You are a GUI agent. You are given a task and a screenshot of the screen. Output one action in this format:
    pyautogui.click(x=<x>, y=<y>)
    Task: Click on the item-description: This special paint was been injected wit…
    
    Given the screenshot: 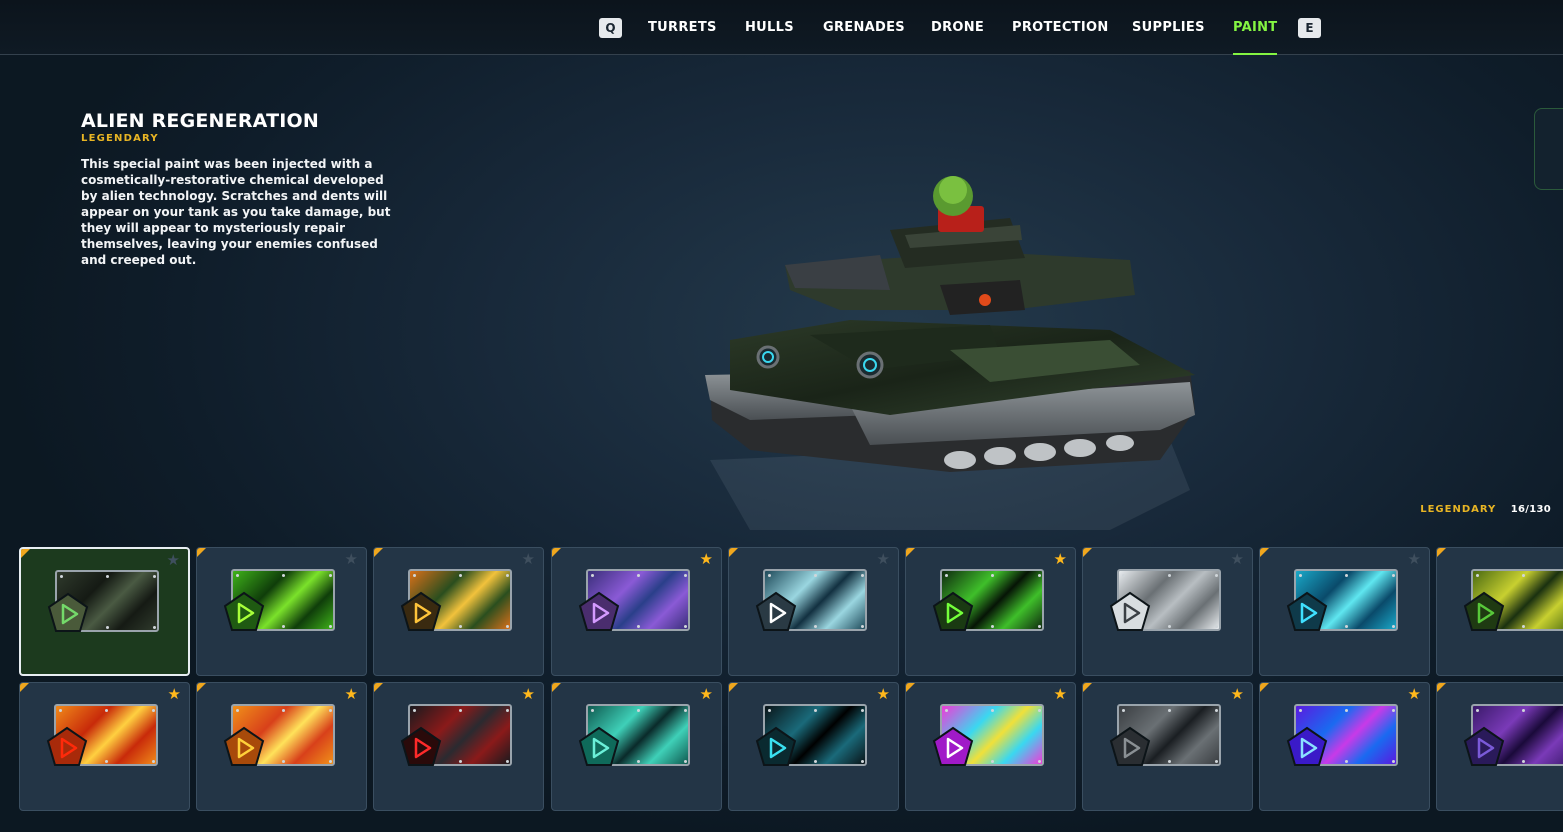 What is the action you would take?
    pyautogui.click(x=236, y=212)
    